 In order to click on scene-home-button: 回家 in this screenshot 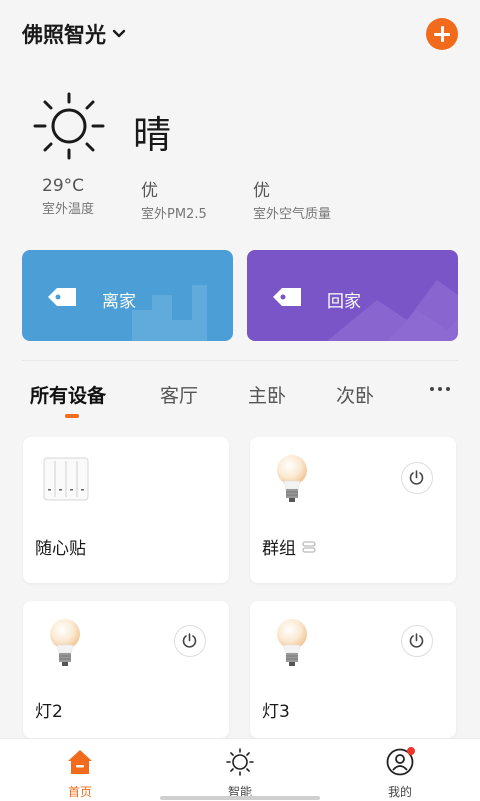, I will do `click(352, 295)`.